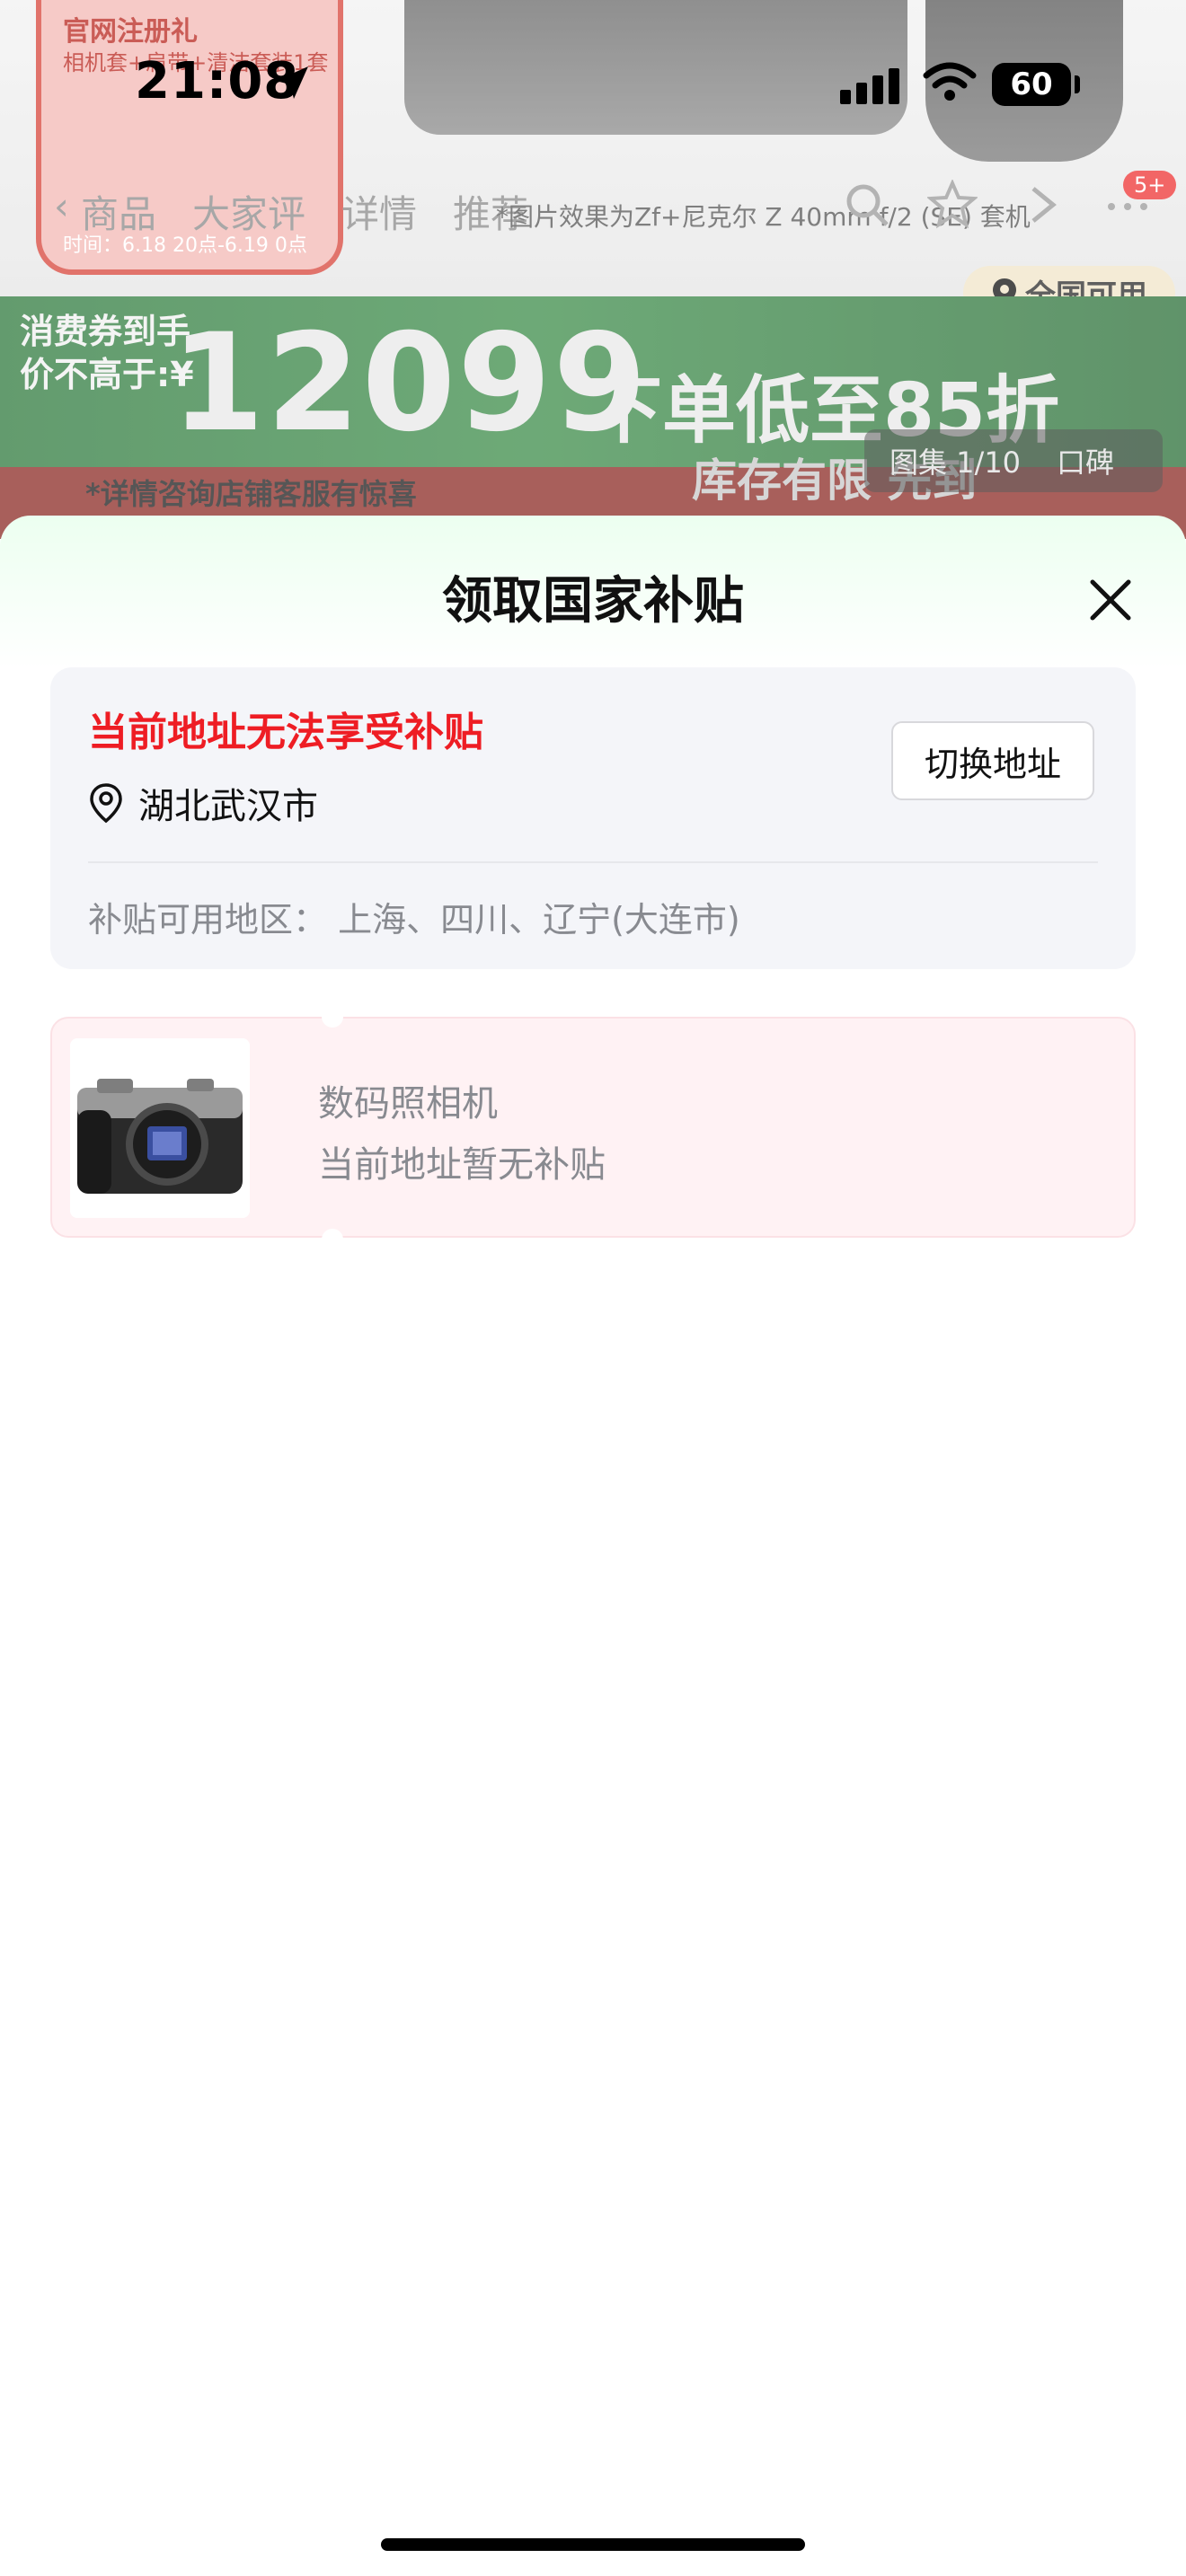  Describe the element at coordinates (593, 601) in the screenshot. I see `sheet-title: 领取国家补贴` at that location.